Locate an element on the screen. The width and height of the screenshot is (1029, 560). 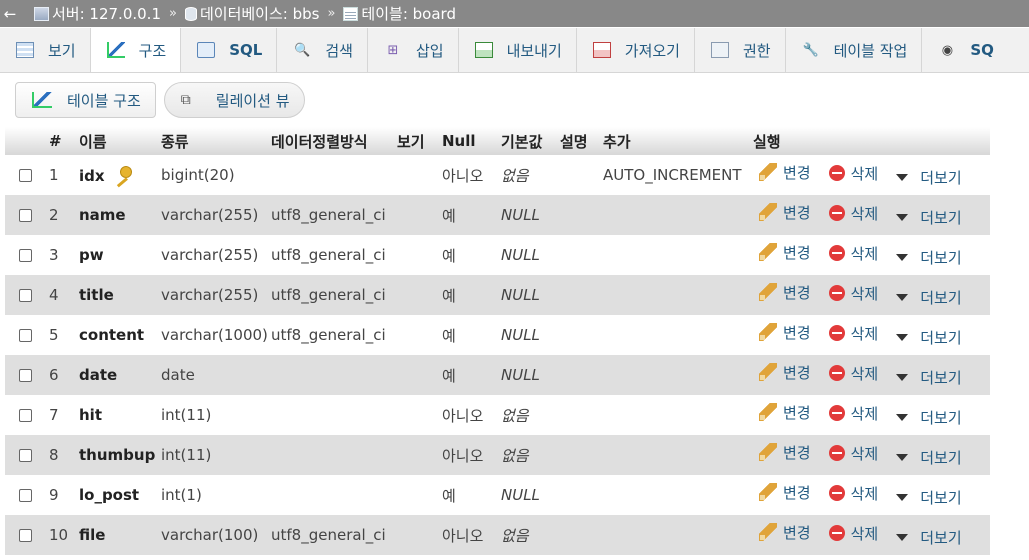
chevron-down-icon is located at coordinates (902, 538).